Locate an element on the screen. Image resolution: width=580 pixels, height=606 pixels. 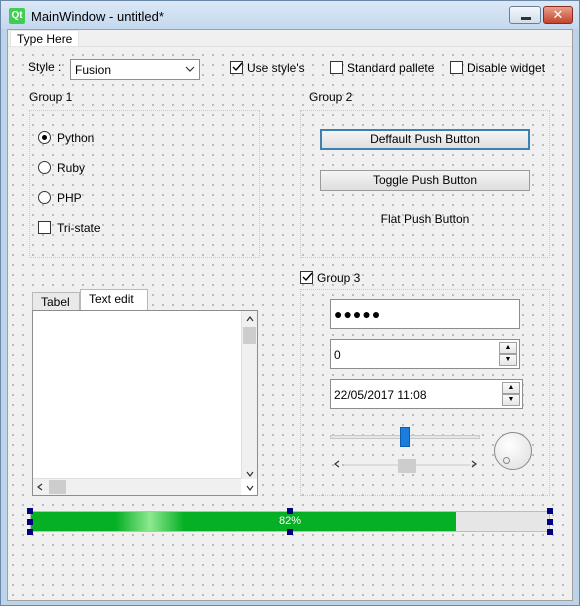
minimize-button is located at coordinates (525, 15).